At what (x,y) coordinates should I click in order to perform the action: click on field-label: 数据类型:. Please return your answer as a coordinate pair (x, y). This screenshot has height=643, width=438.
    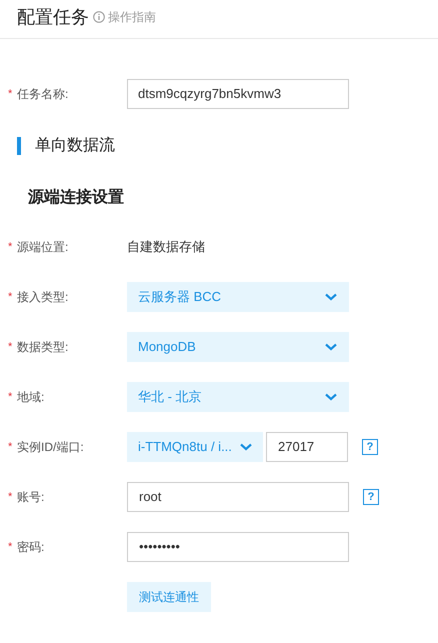
    Looking at the image, I should click on (42, 347).